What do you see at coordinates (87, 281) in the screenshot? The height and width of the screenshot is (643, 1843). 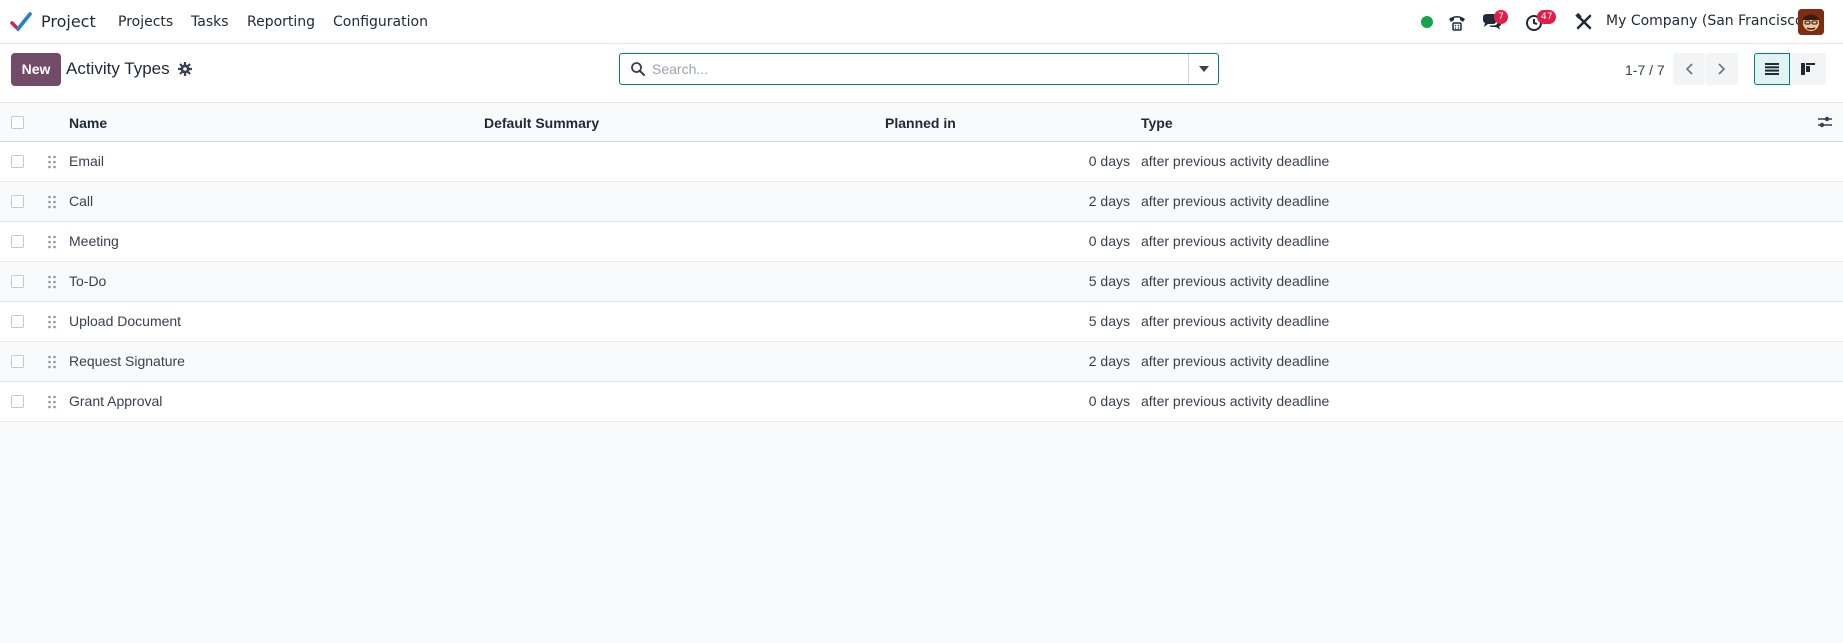 I see `cell-name: To-Do` at bounding box center [87, 281].